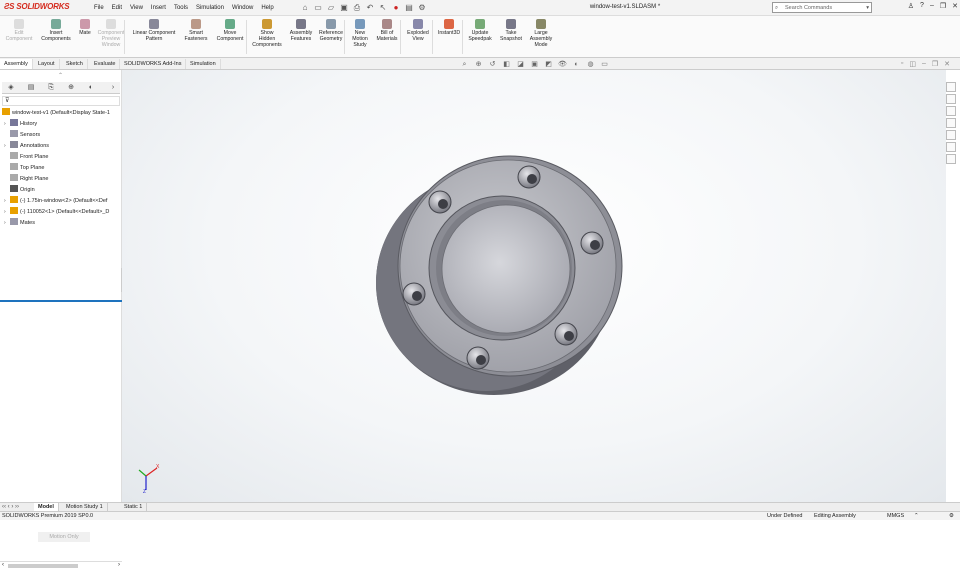 The height and width of the screenshot is (569, 960). I want to click on section-view-icon: ◧, so click(506, 64).